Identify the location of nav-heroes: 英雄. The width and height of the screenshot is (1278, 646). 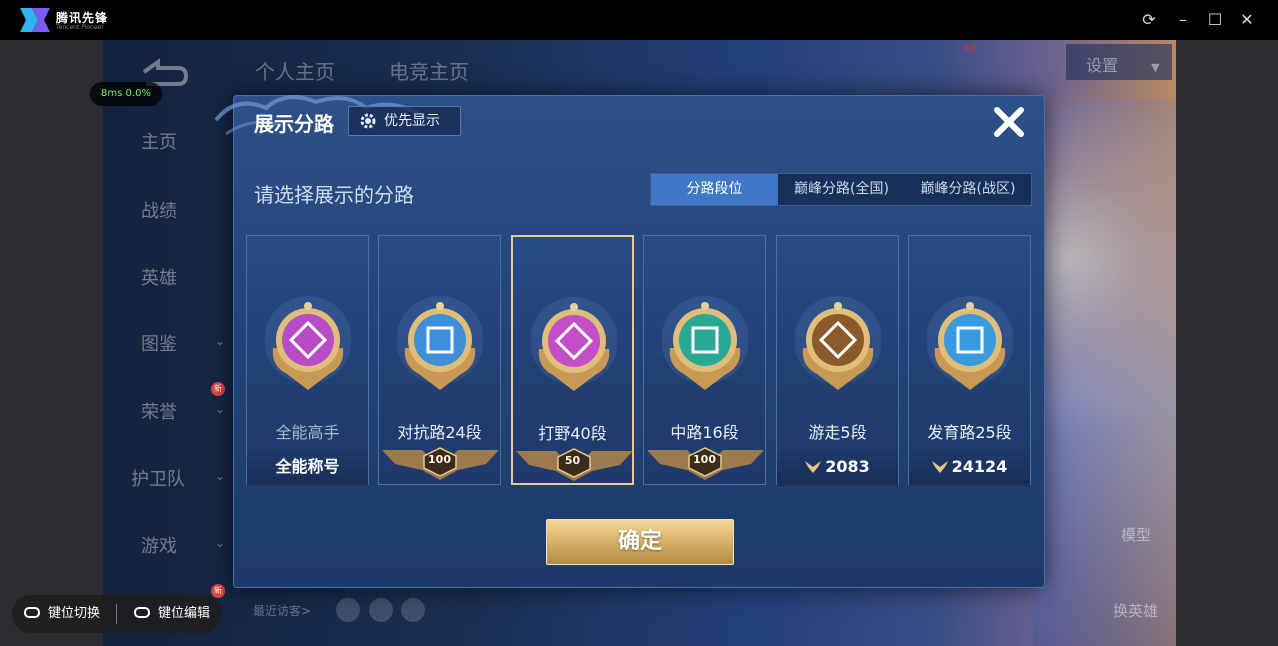
(164, 277).